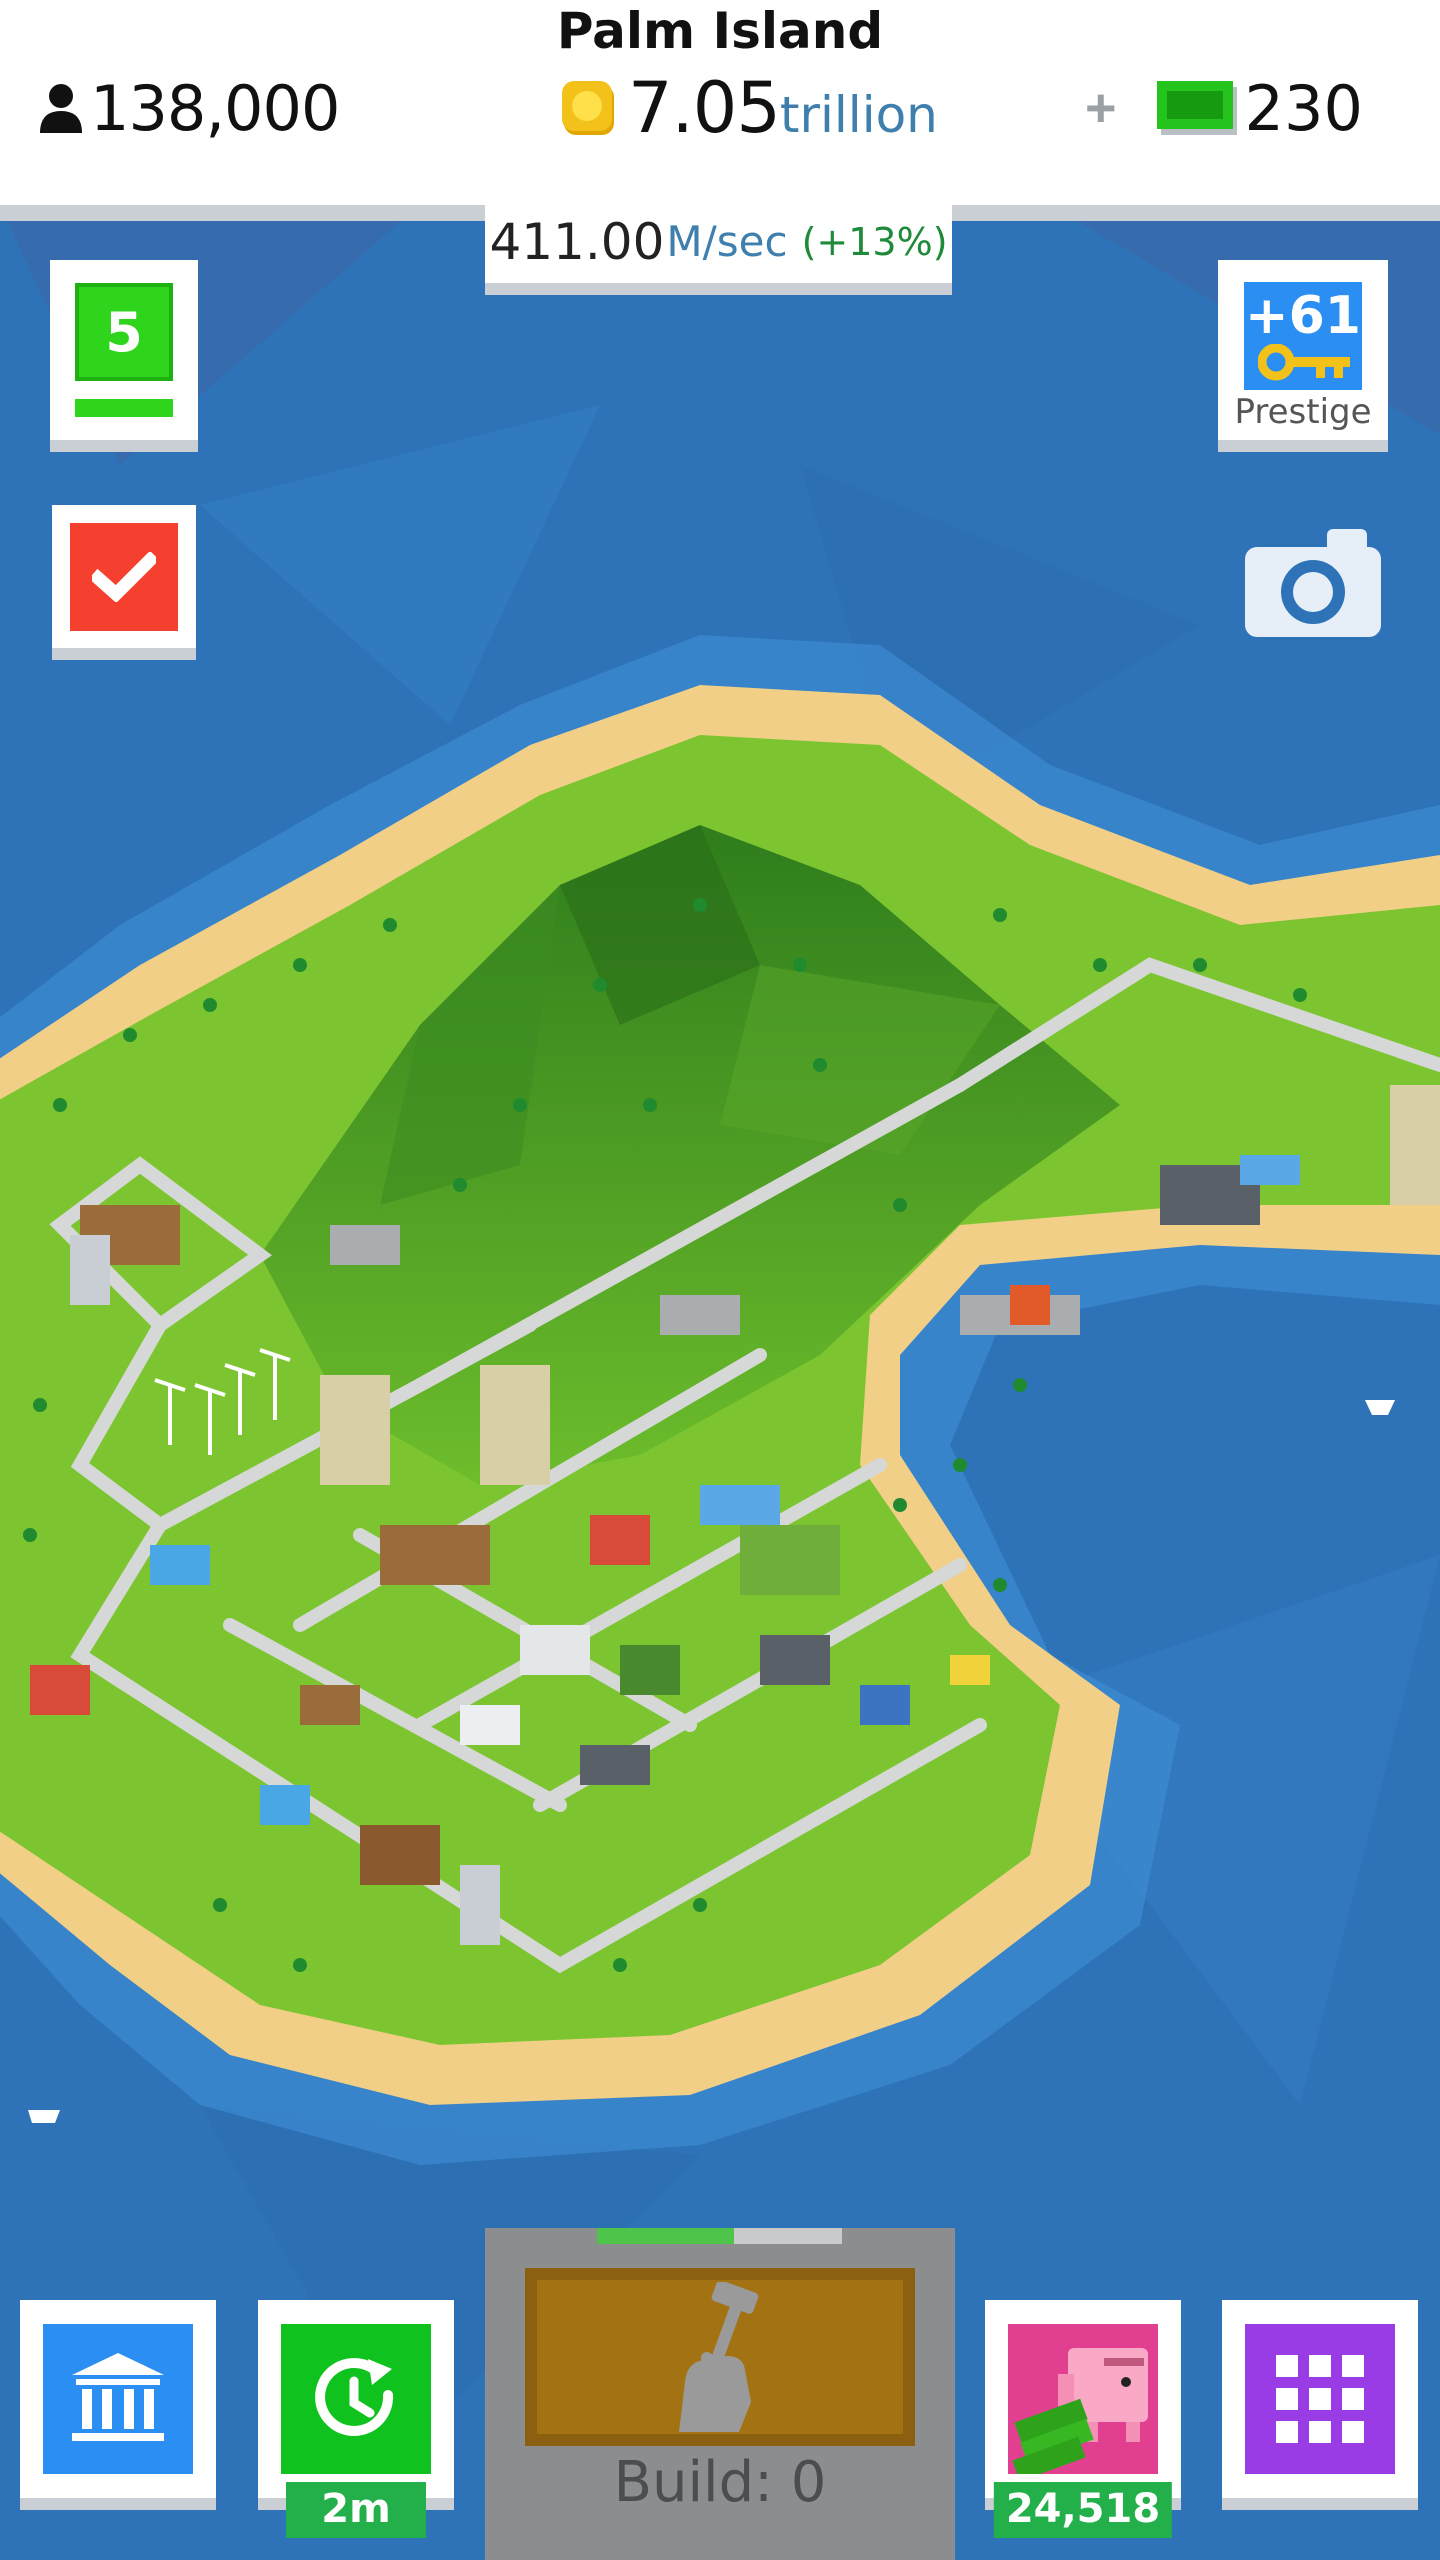  I want to click on level-value: 5, so click(124, 332).